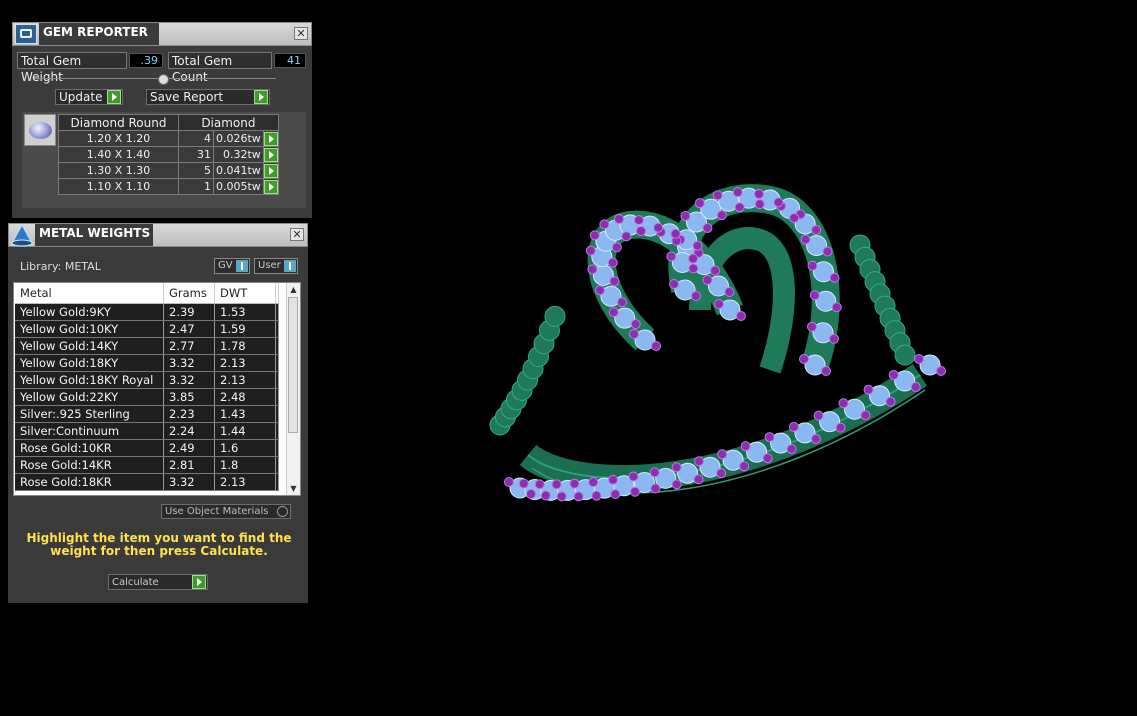  What do you see at coordinates (238, 154) in the screenshot?
I see `gem-weight: 0.32tw` at bounding box center [238, 154].